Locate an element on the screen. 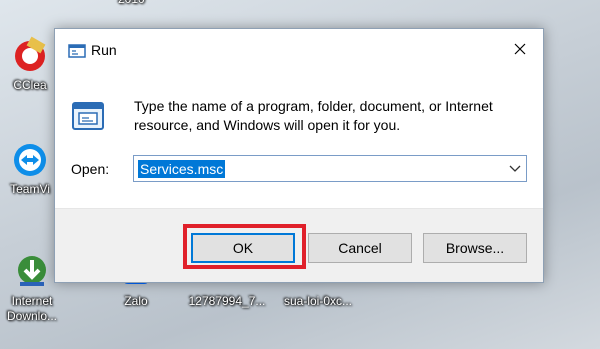  close-icon is located at coordinates (520, 49).